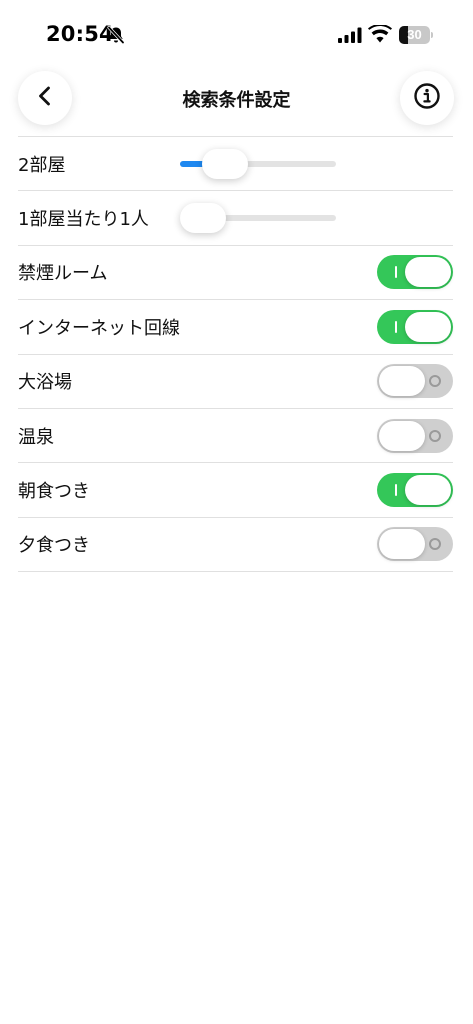 The image size is (473, 1024). What do you see at coordinates (80, 34) in the screenshot?
I see `status-time: 20:54` at bounding box center [80, 34].